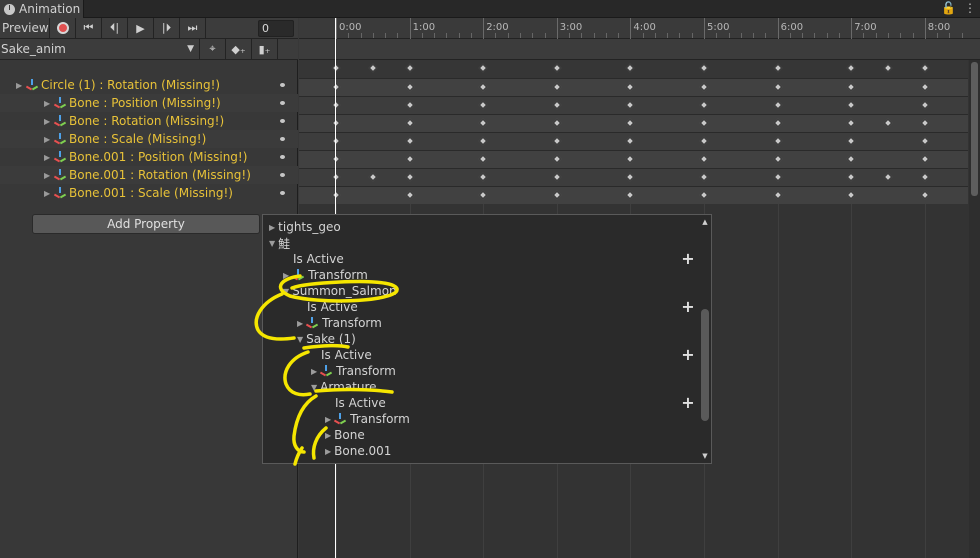  What do you see at coordinates (970, 8) in the screenshot?
I see `menu-dots-icon: ⋮` at bounding box center [970, 8].